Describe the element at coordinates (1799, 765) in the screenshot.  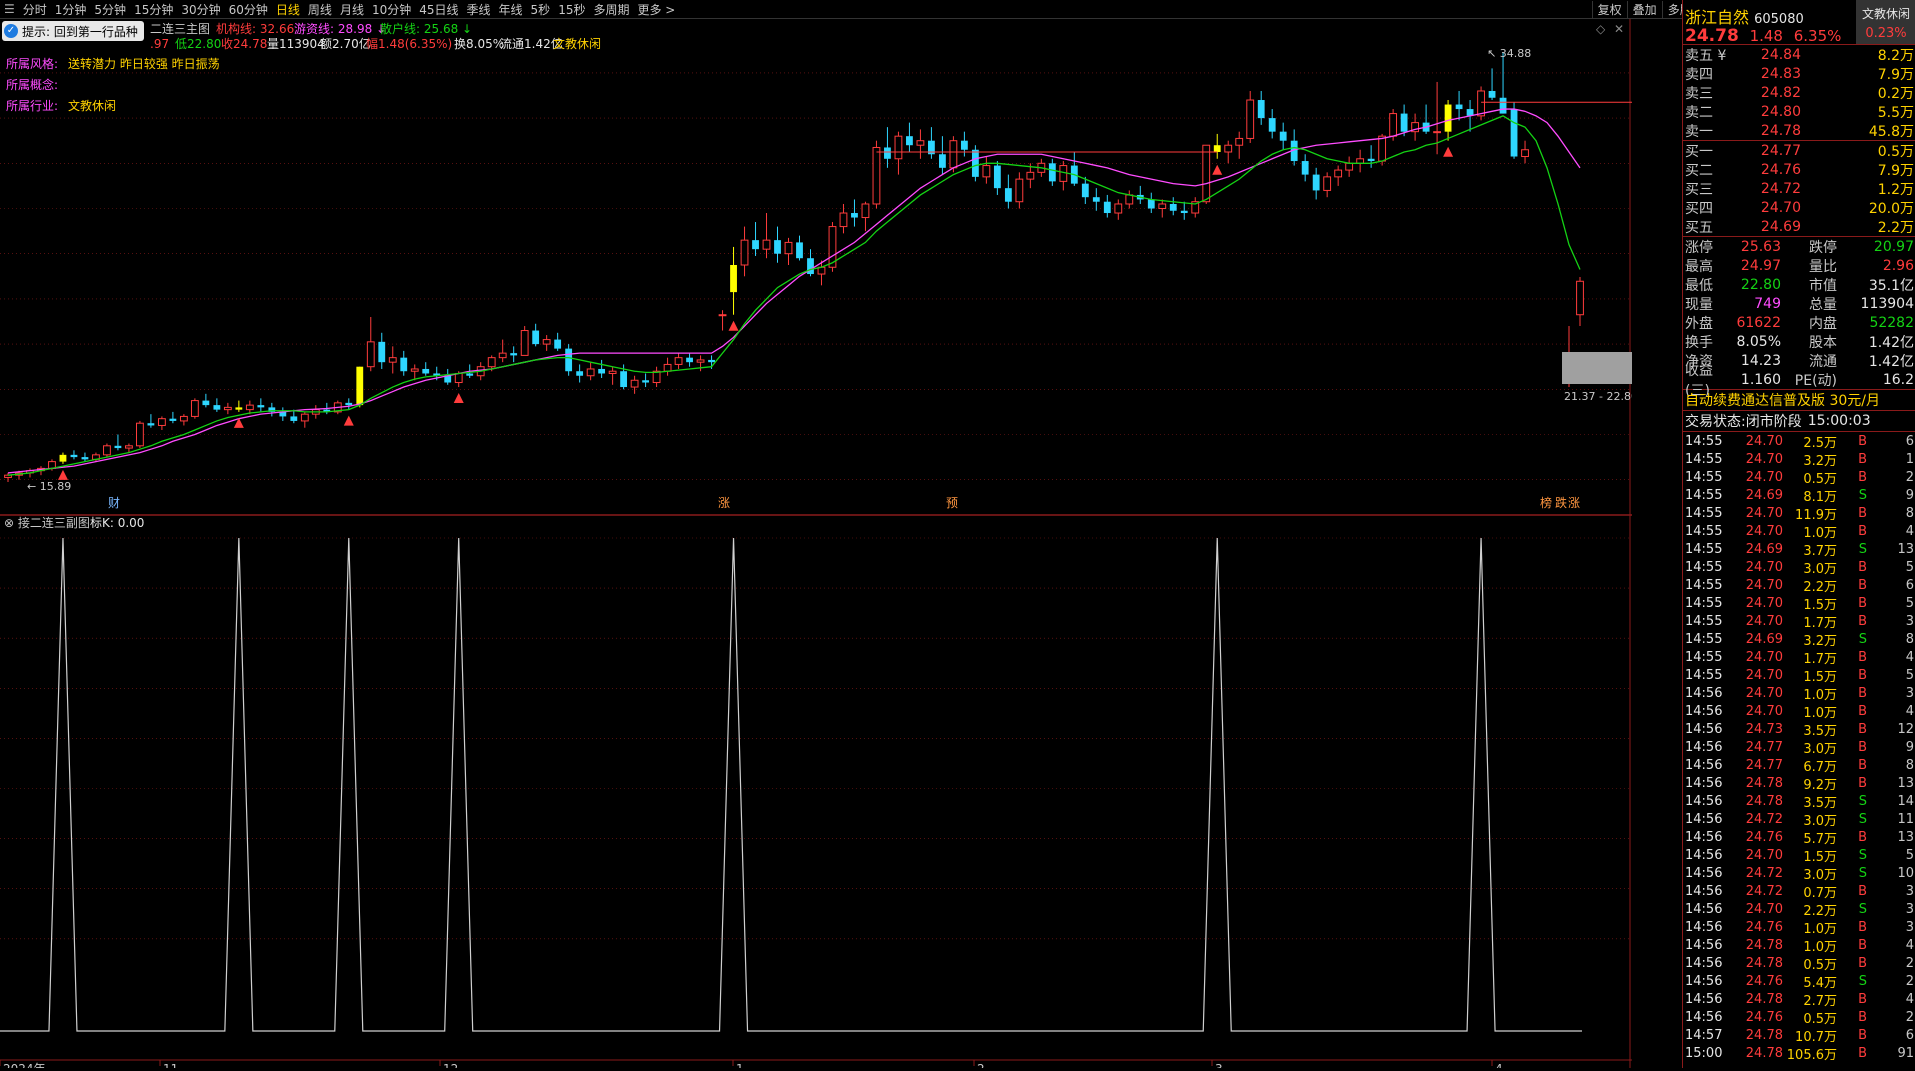
I see `tick-row: 14:56 24.77 6.7万 B 8` at that location.